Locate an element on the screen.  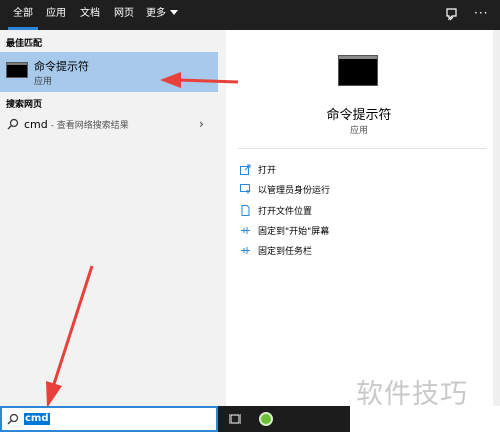
web-search-header: 搜索网页 is located at coordinates (24, 105).